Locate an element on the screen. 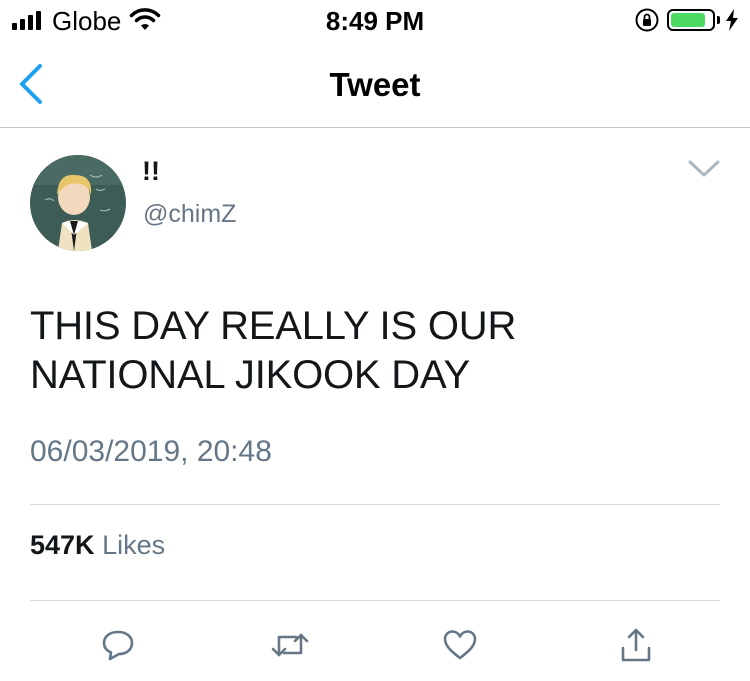 This screenshot has height=681, width=750. more-options-button is located at coordinates (704, 169).